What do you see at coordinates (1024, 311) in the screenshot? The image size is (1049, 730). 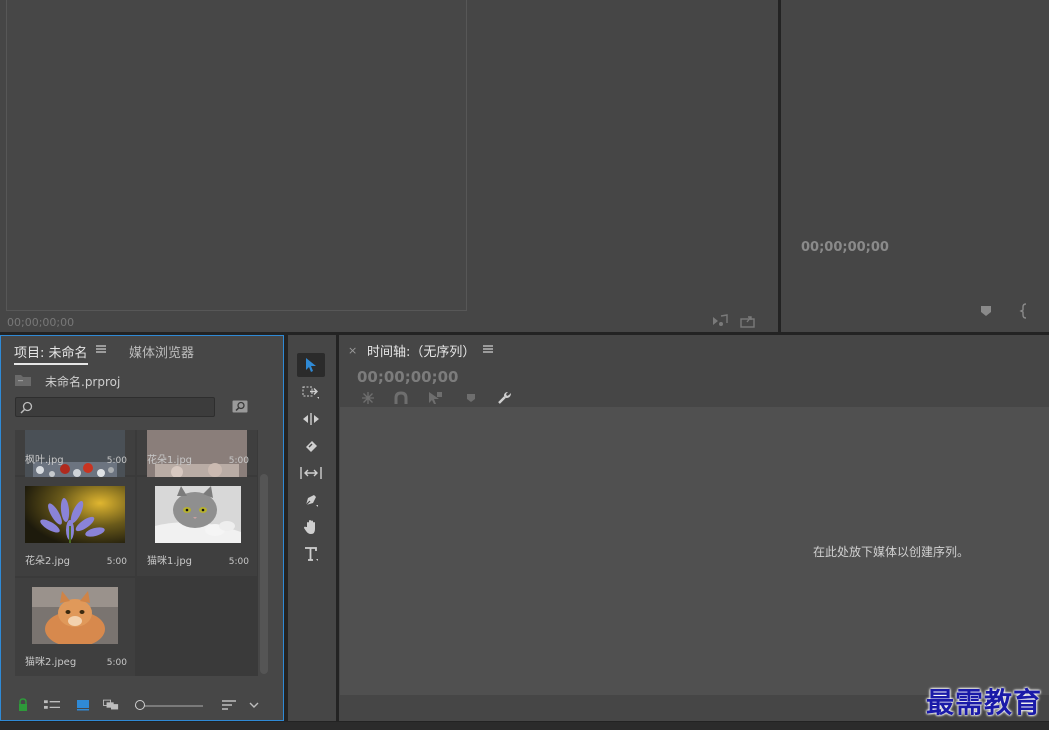 I see `mark-in-icon` at bounding box center [1024, 311].